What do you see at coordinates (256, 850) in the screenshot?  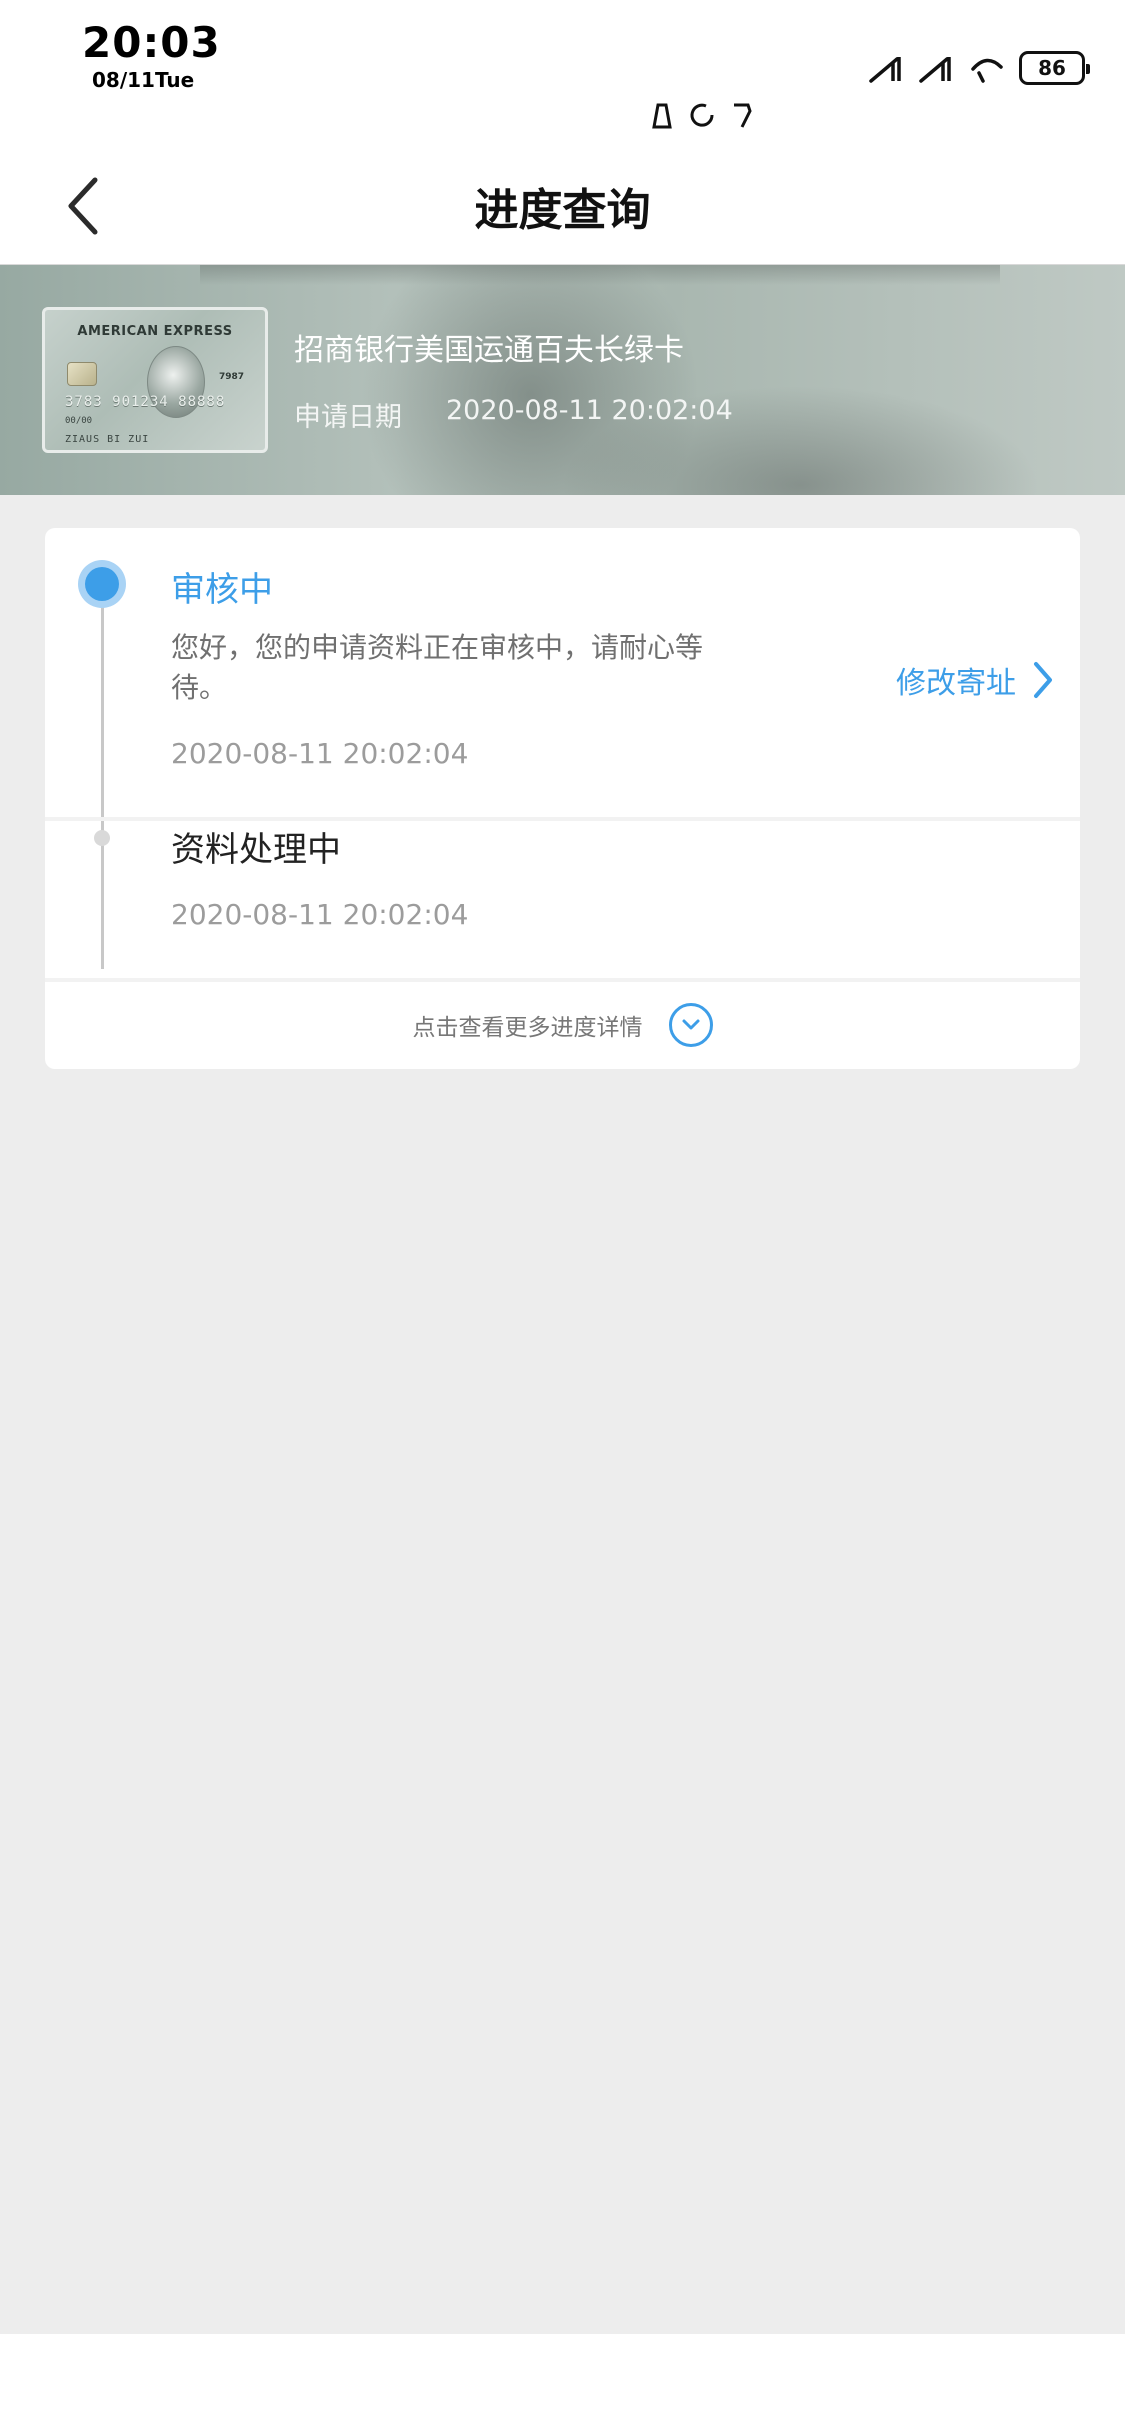 I see `step-title: 资料处理中` at bounding box center [256, 850].